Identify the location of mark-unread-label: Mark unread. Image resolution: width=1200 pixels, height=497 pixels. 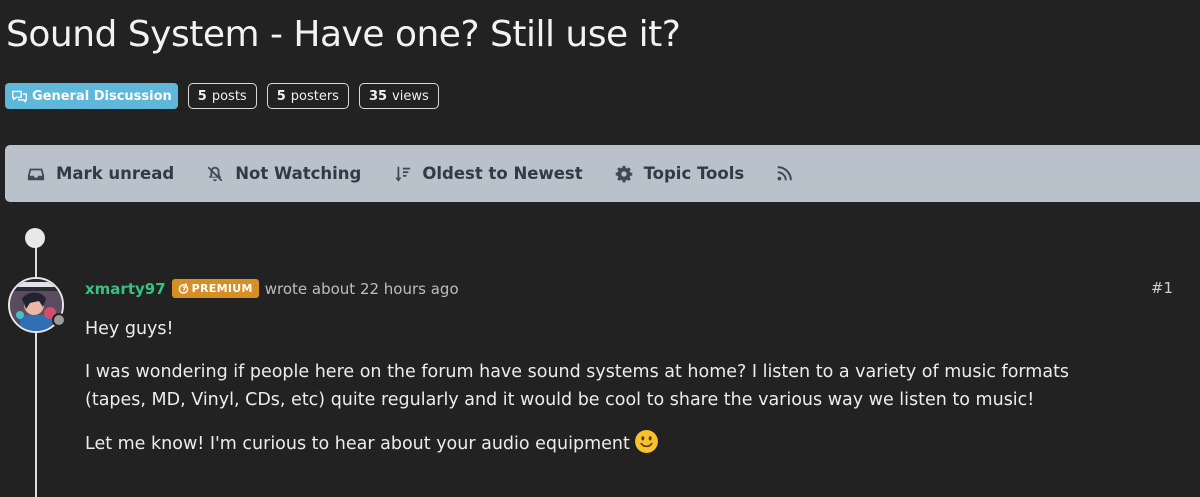
(115, 173).